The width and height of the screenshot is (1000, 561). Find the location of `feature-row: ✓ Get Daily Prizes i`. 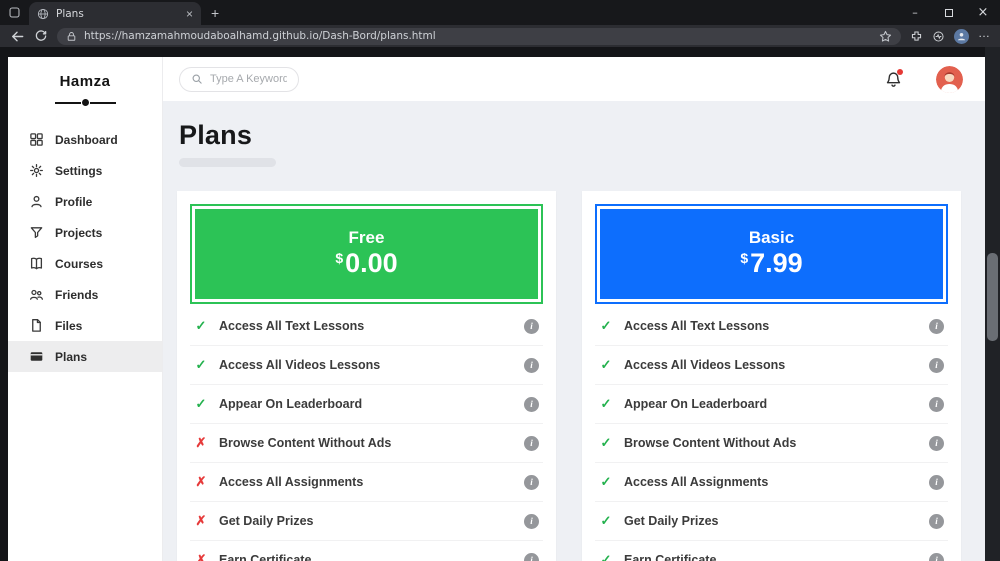

feature-row: ✓ Get Daily Prizes i is located at coordinates (771, 521).